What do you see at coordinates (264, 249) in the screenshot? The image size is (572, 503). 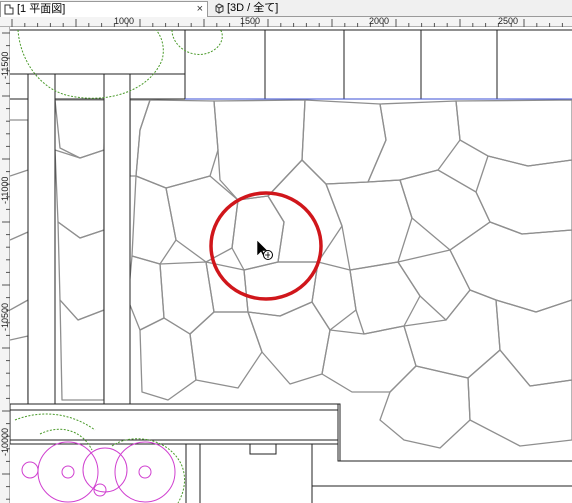 I see `cursor-pointer-icon` at bounding box center [264, 249].